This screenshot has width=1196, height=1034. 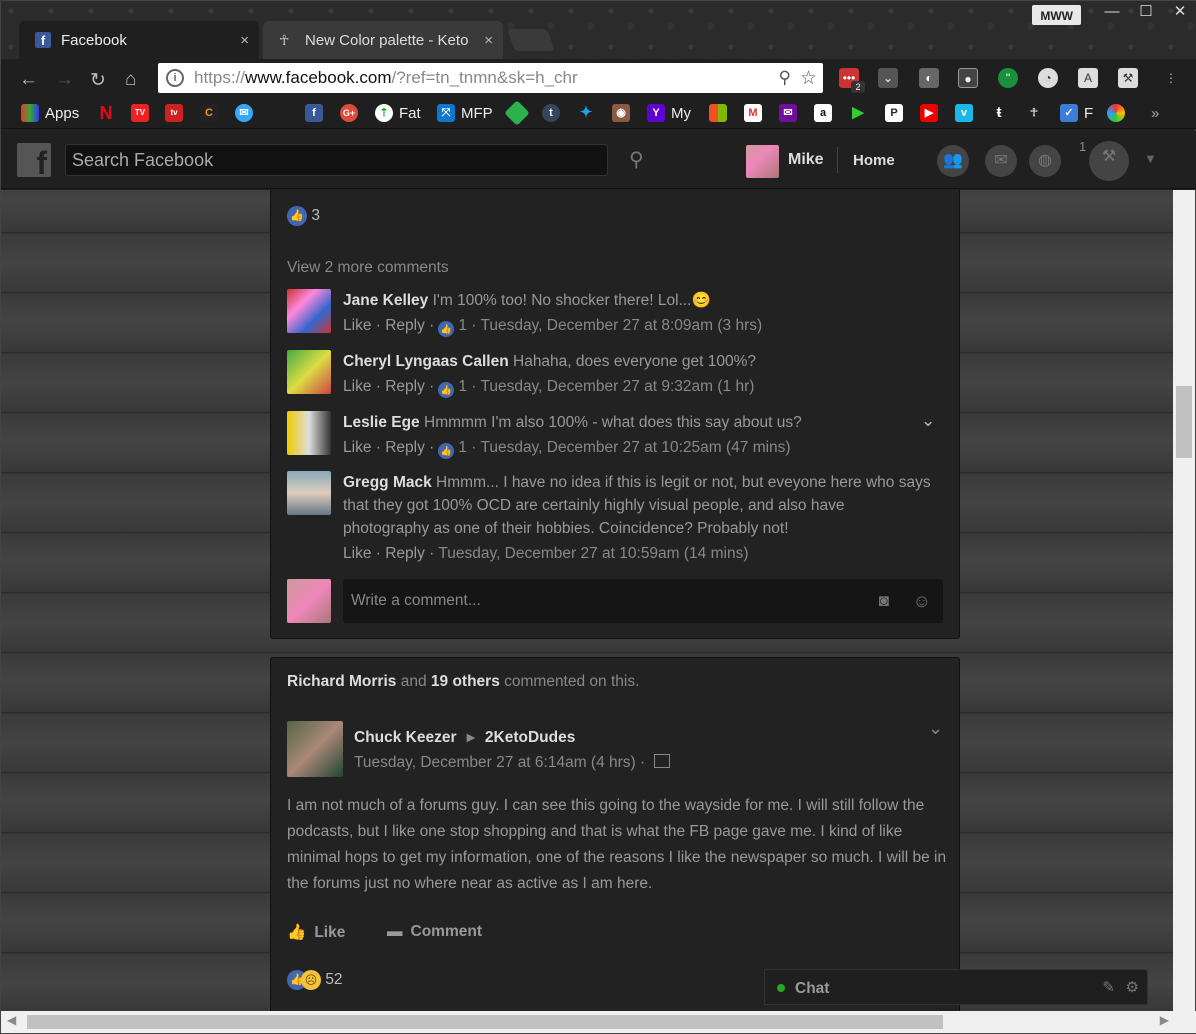 I want to click on bookmark-youtube: ▶, so click(x=932, y=113).